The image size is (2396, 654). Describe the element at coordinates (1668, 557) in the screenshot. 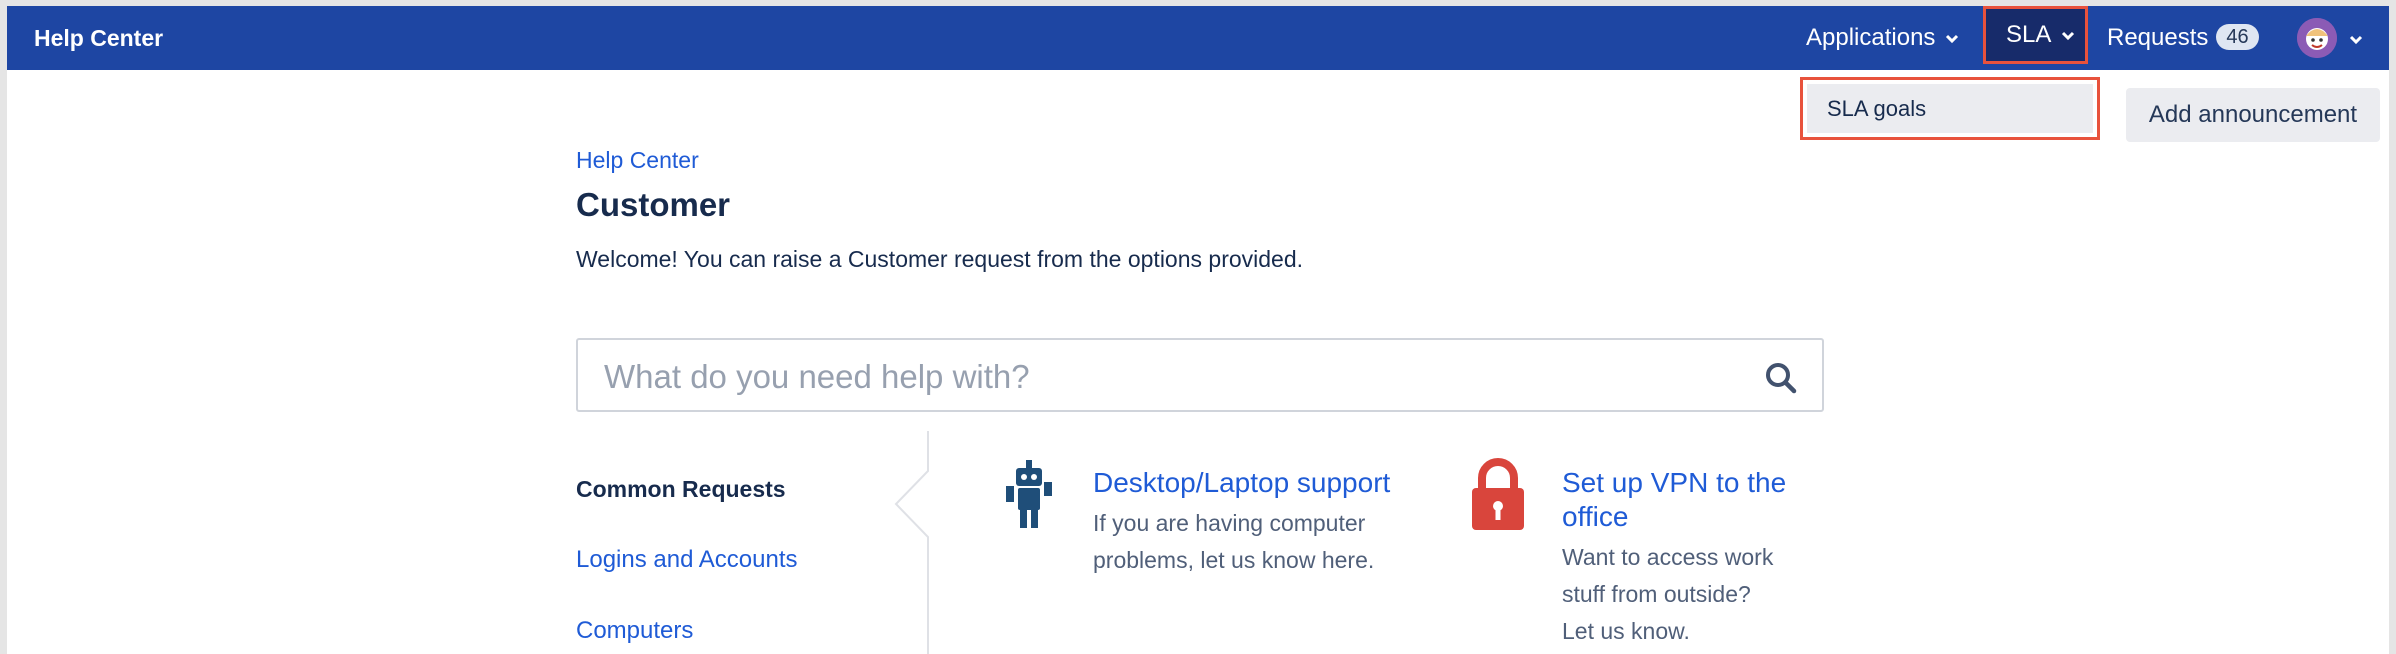

I see `card-desc-line: Want to access work` at that location.